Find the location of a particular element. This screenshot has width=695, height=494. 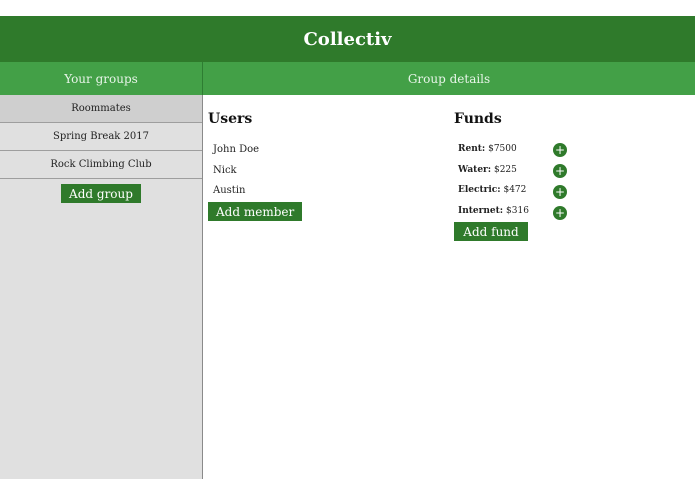

user-item: Nick is located at coordinates (225, 170).